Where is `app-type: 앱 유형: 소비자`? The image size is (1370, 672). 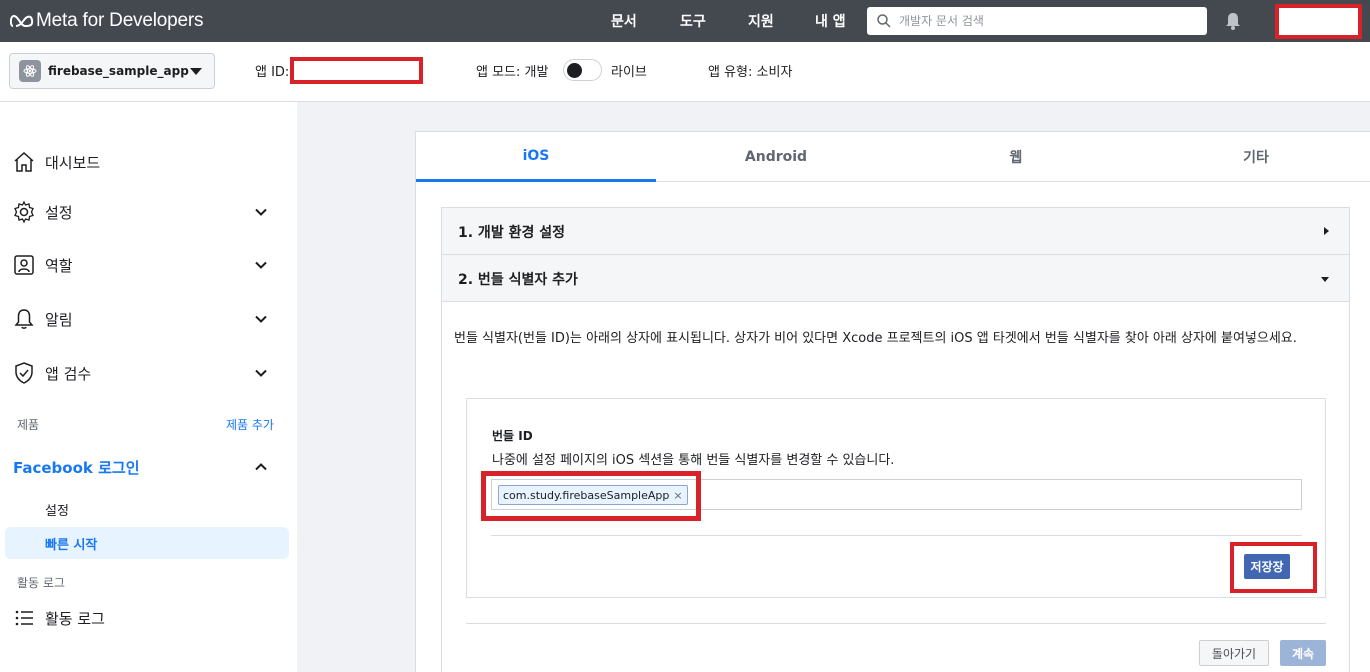 app-type: 앱 유형: 소비자 is located at coordinates (750, 70).